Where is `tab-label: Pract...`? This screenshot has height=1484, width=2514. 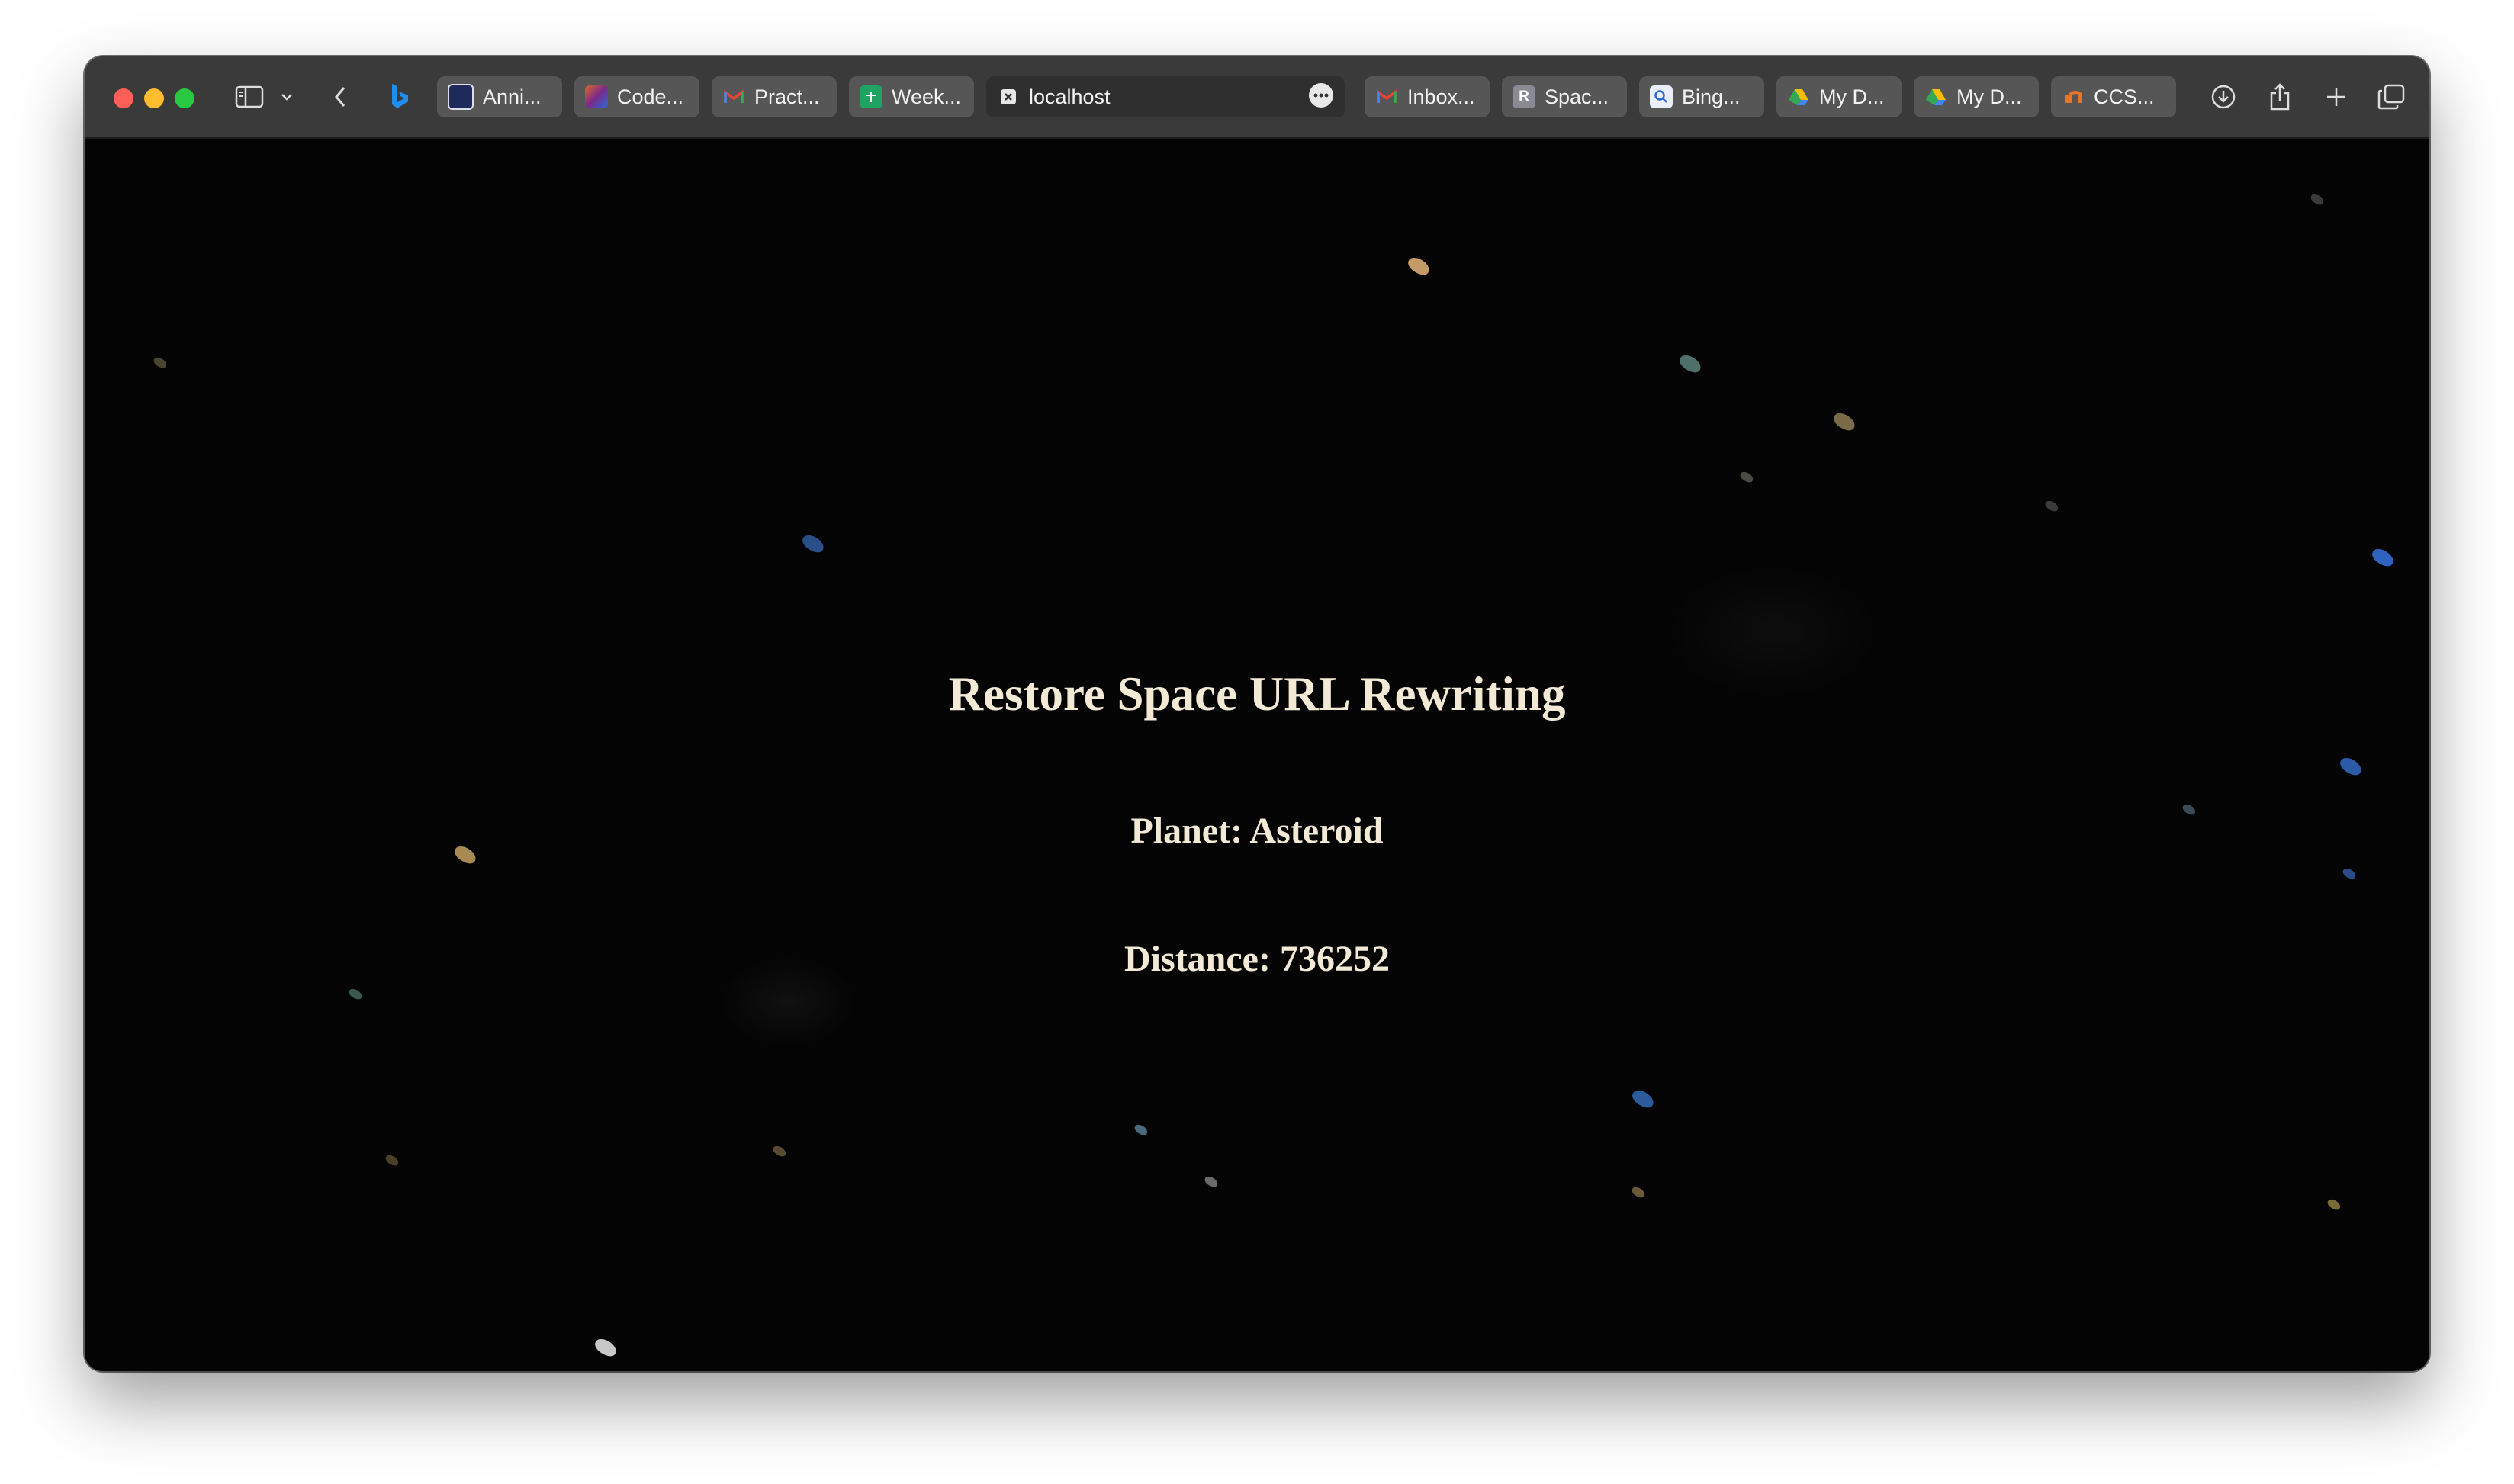 tab-label: Pract... is located at coordinates (787, 96).